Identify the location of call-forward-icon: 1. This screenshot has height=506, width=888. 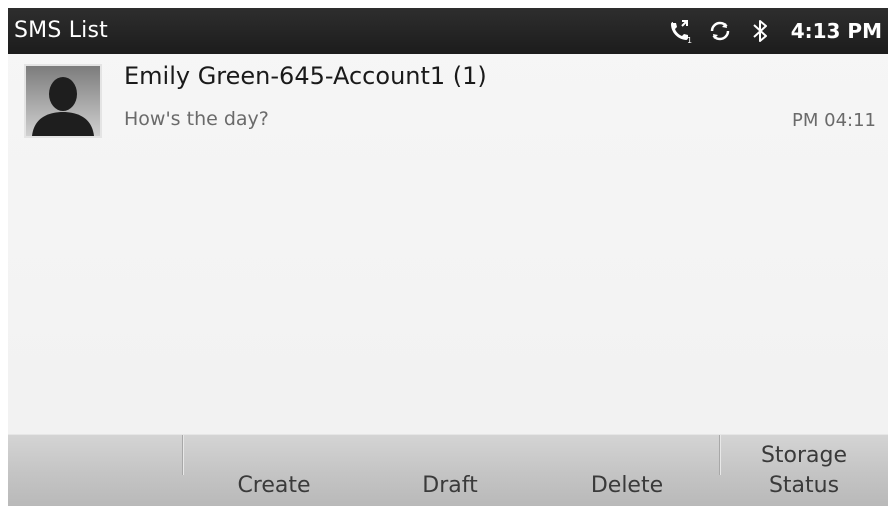
(680, 31).